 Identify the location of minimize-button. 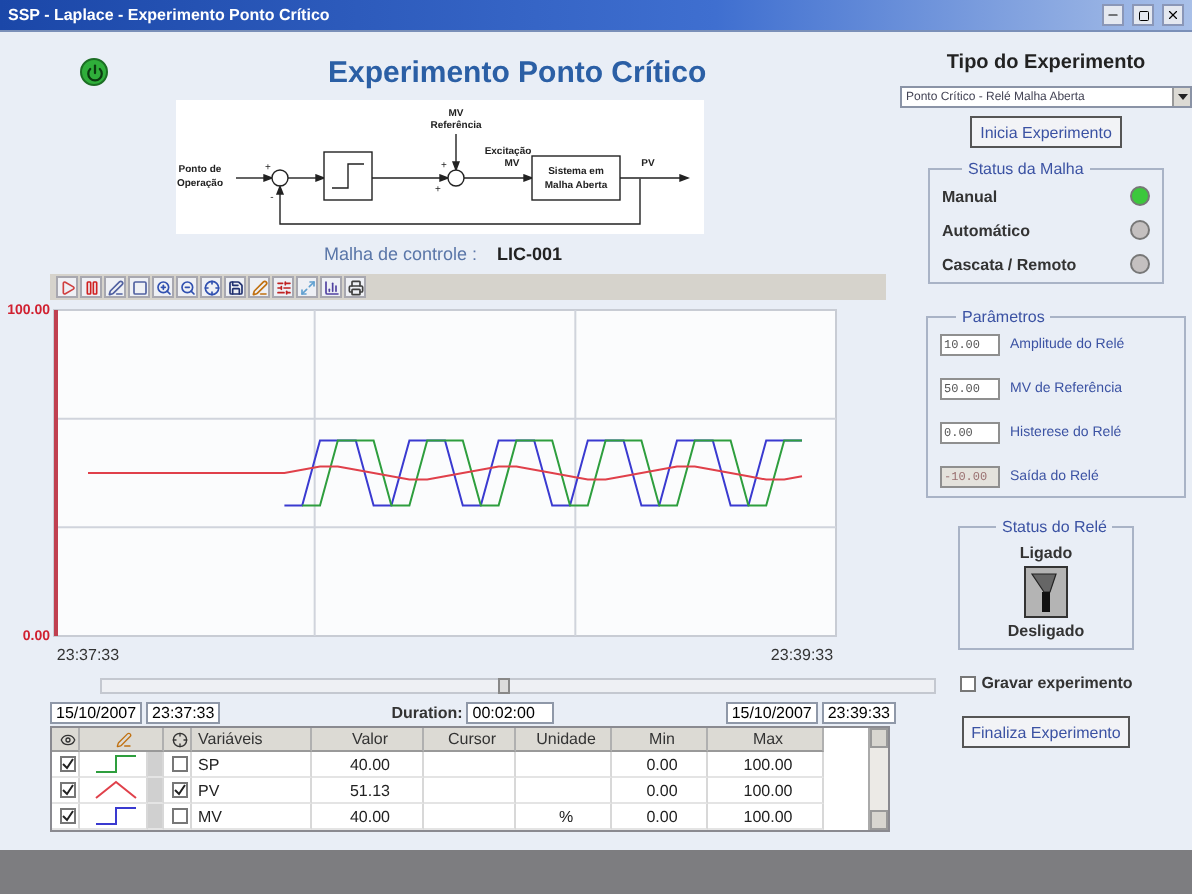
(1113, 15).